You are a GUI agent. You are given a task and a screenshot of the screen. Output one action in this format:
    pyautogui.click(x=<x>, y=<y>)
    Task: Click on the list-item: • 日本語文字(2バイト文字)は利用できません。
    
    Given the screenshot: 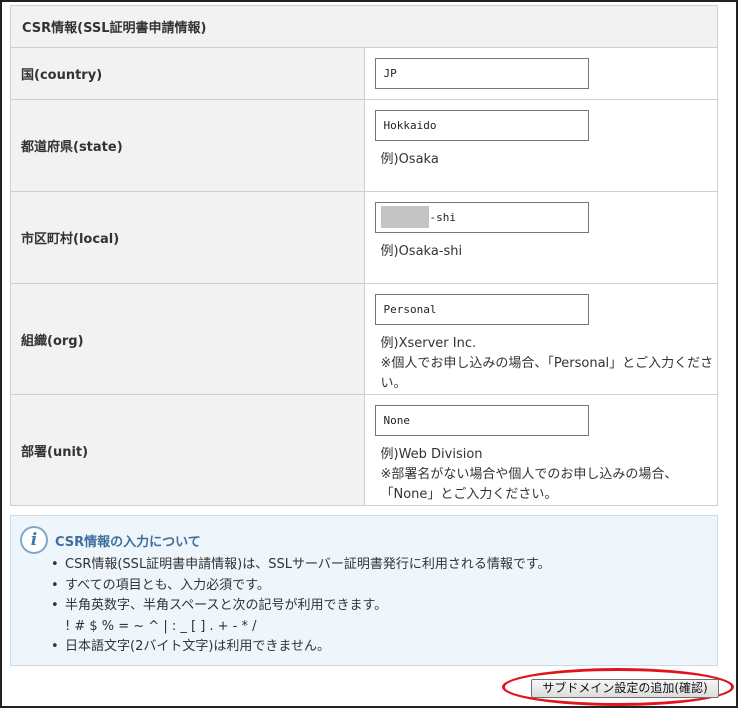 What is the action you would take?
    pyautogui.click(x=300, y=647)
    